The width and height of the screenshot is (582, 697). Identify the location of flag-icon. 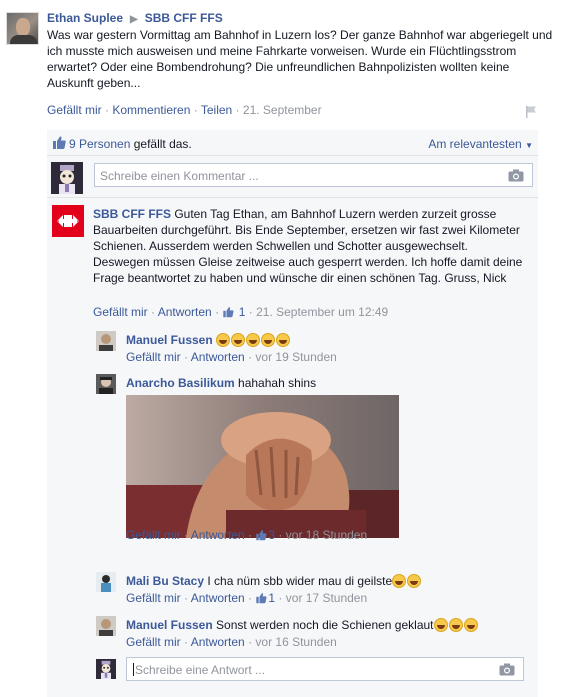
(531, 112).